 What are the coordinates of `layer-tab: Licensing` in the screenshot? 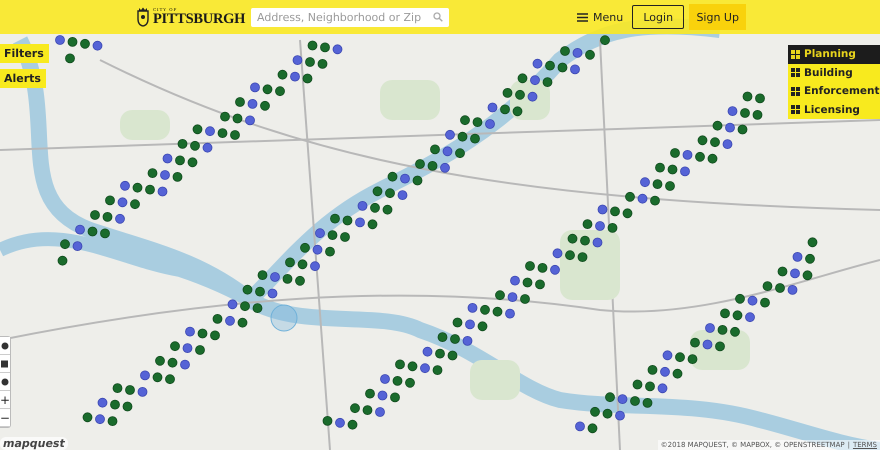 It's located at (834, 109).